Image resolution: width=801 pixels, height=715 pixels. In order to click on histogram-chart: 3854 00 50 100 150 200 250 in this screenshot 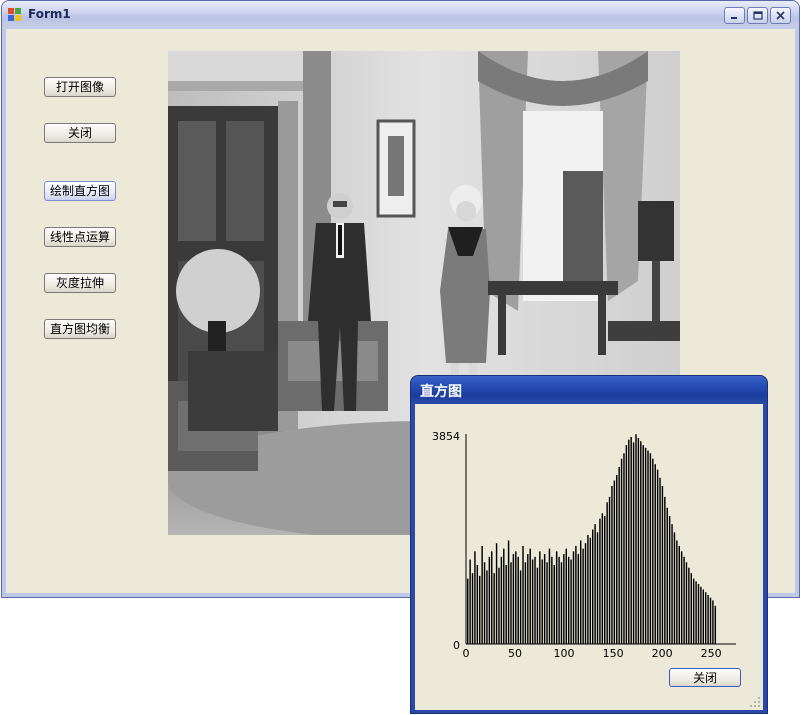, I will do `click(584, 545)`.